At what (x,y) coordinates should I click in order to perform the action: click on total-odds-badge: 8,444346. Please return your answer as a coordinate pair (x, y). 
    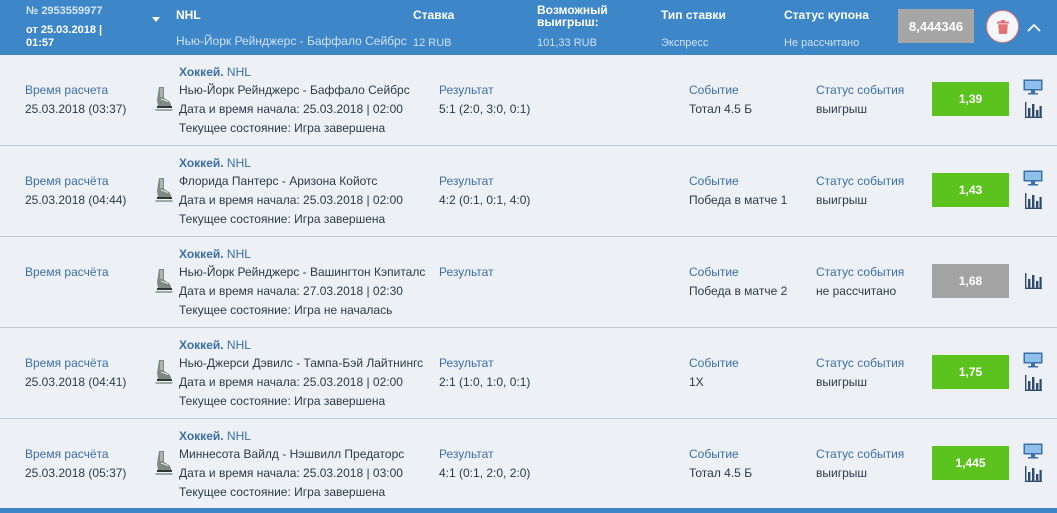
    Looking at the image, I should click on (936, 26).